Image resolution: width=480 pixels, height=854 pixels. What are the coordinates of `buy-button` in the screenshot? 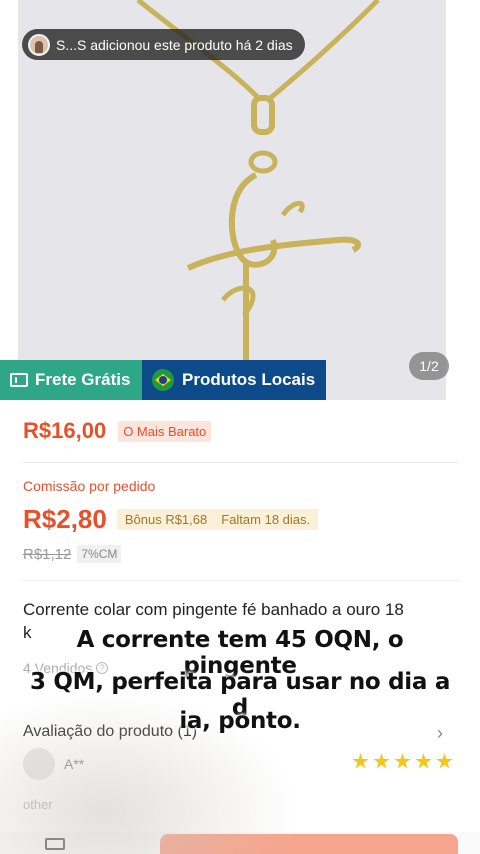 It's located at (309, 844).